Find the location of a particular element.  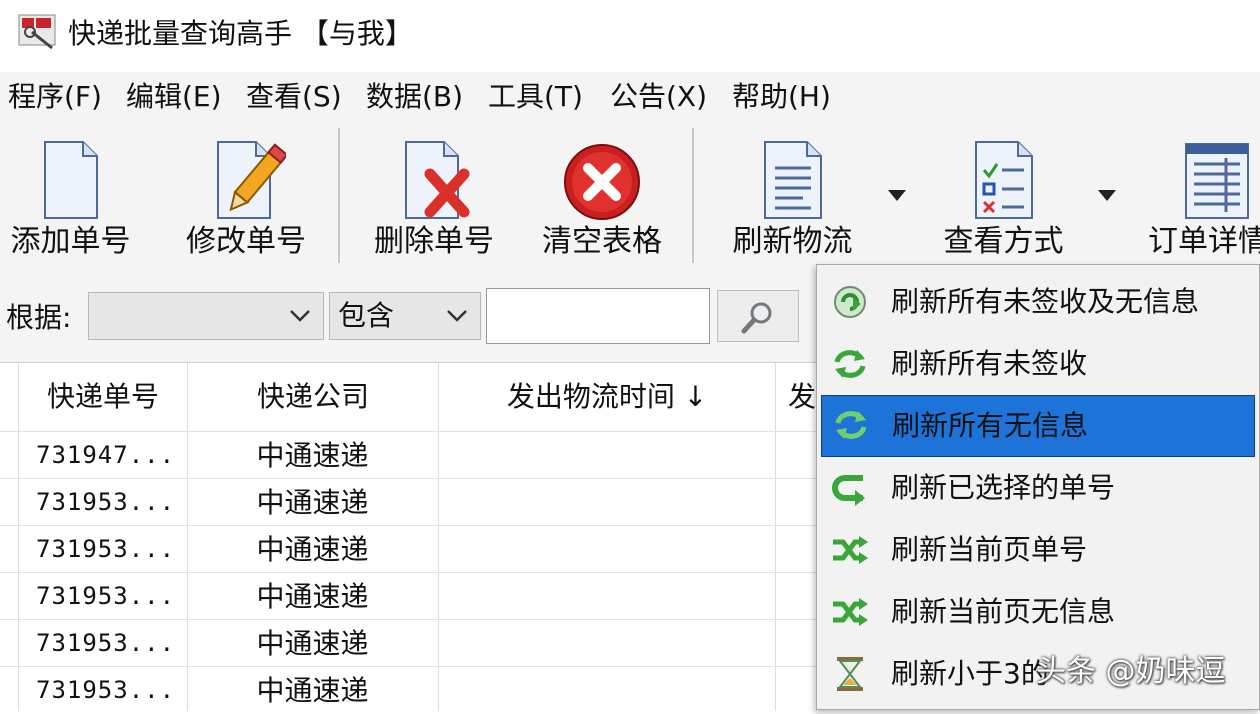

menu-item-label: 刷新小于3的 is located at coordinates (970, 673).